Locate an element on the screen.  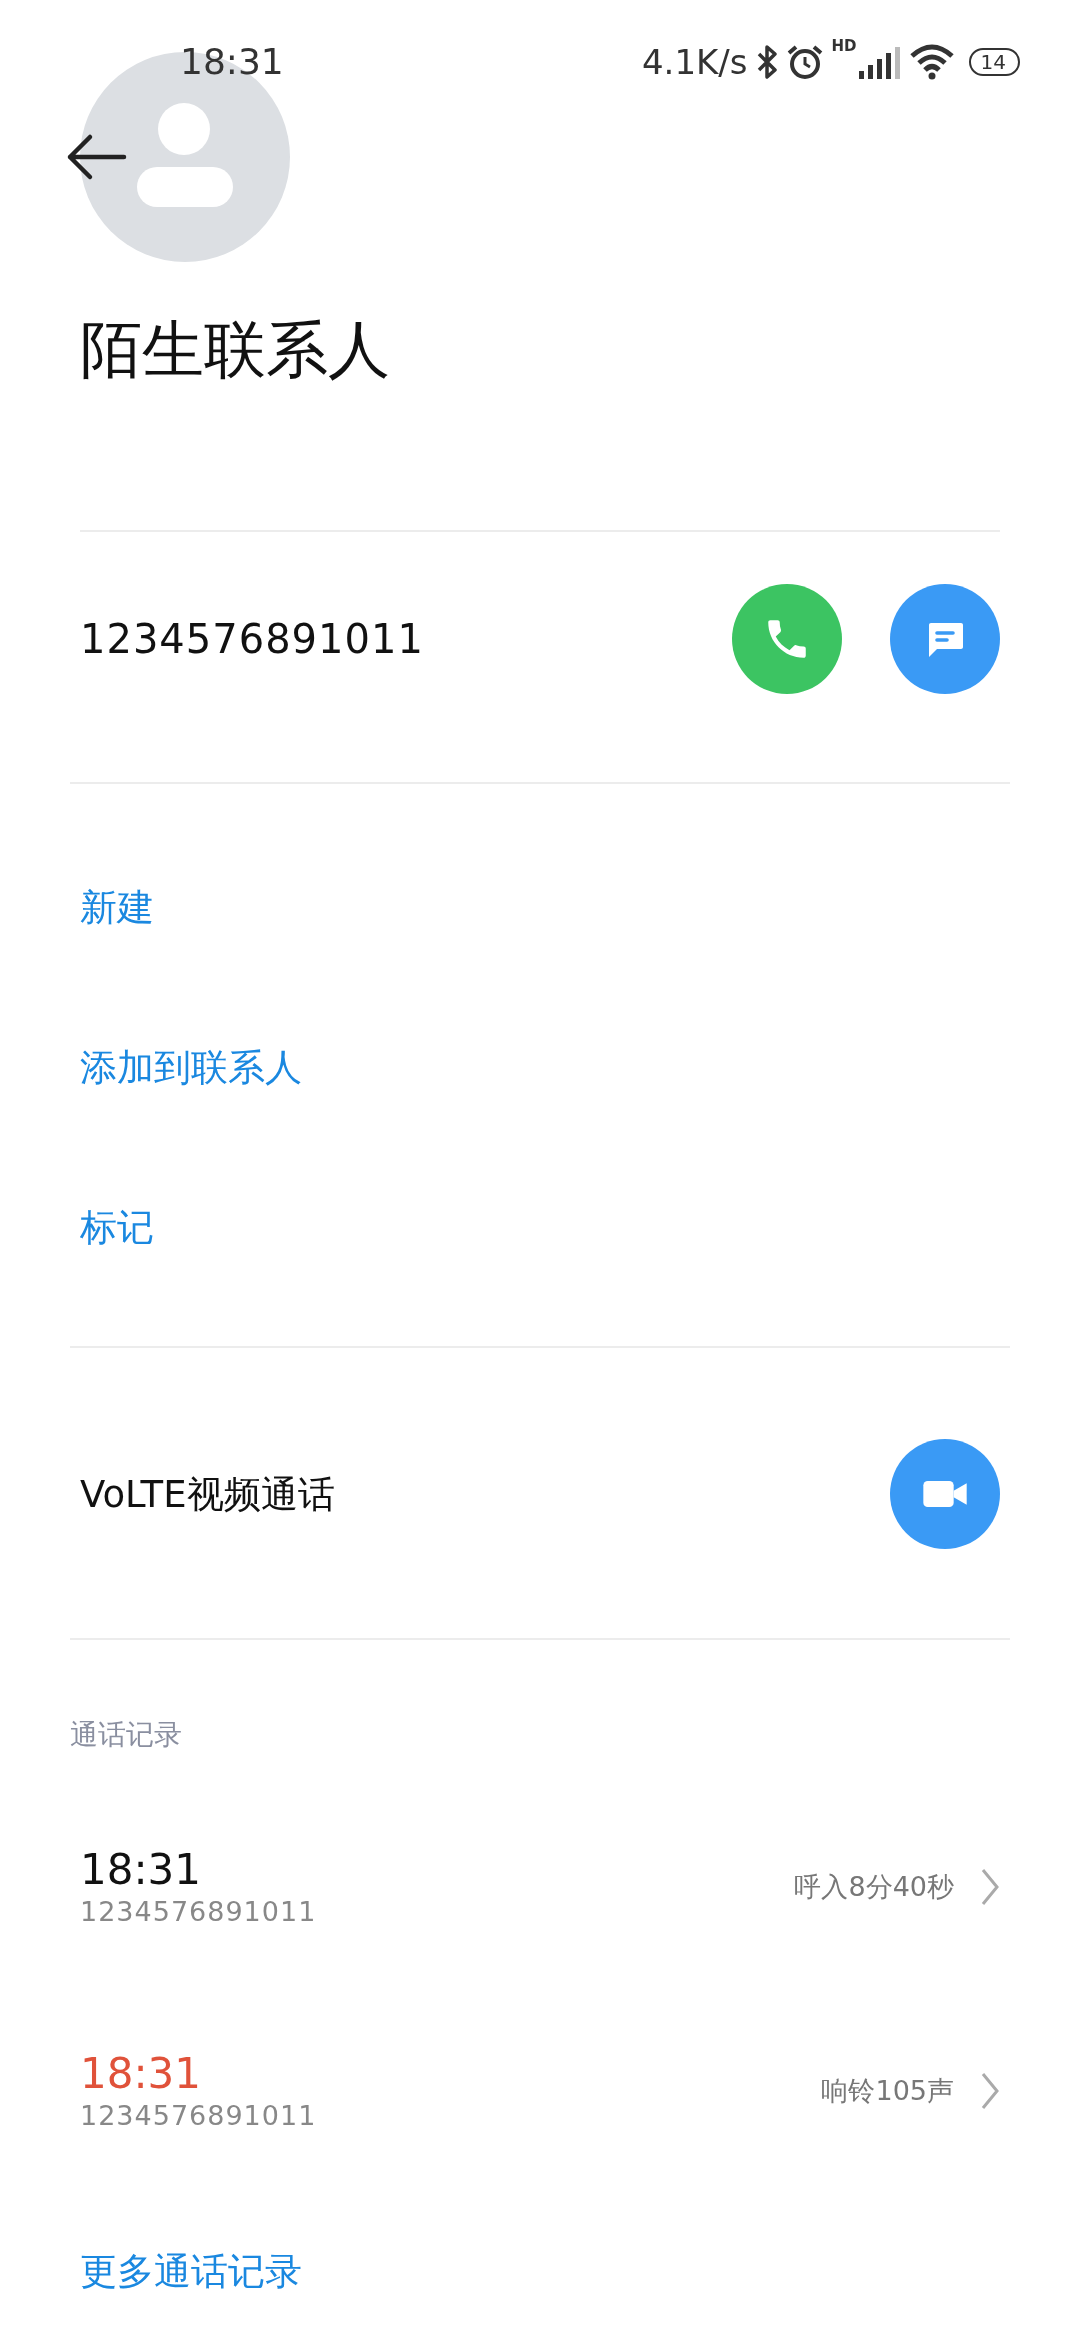
bluetooth-icon is located at coordinates (766, 62).